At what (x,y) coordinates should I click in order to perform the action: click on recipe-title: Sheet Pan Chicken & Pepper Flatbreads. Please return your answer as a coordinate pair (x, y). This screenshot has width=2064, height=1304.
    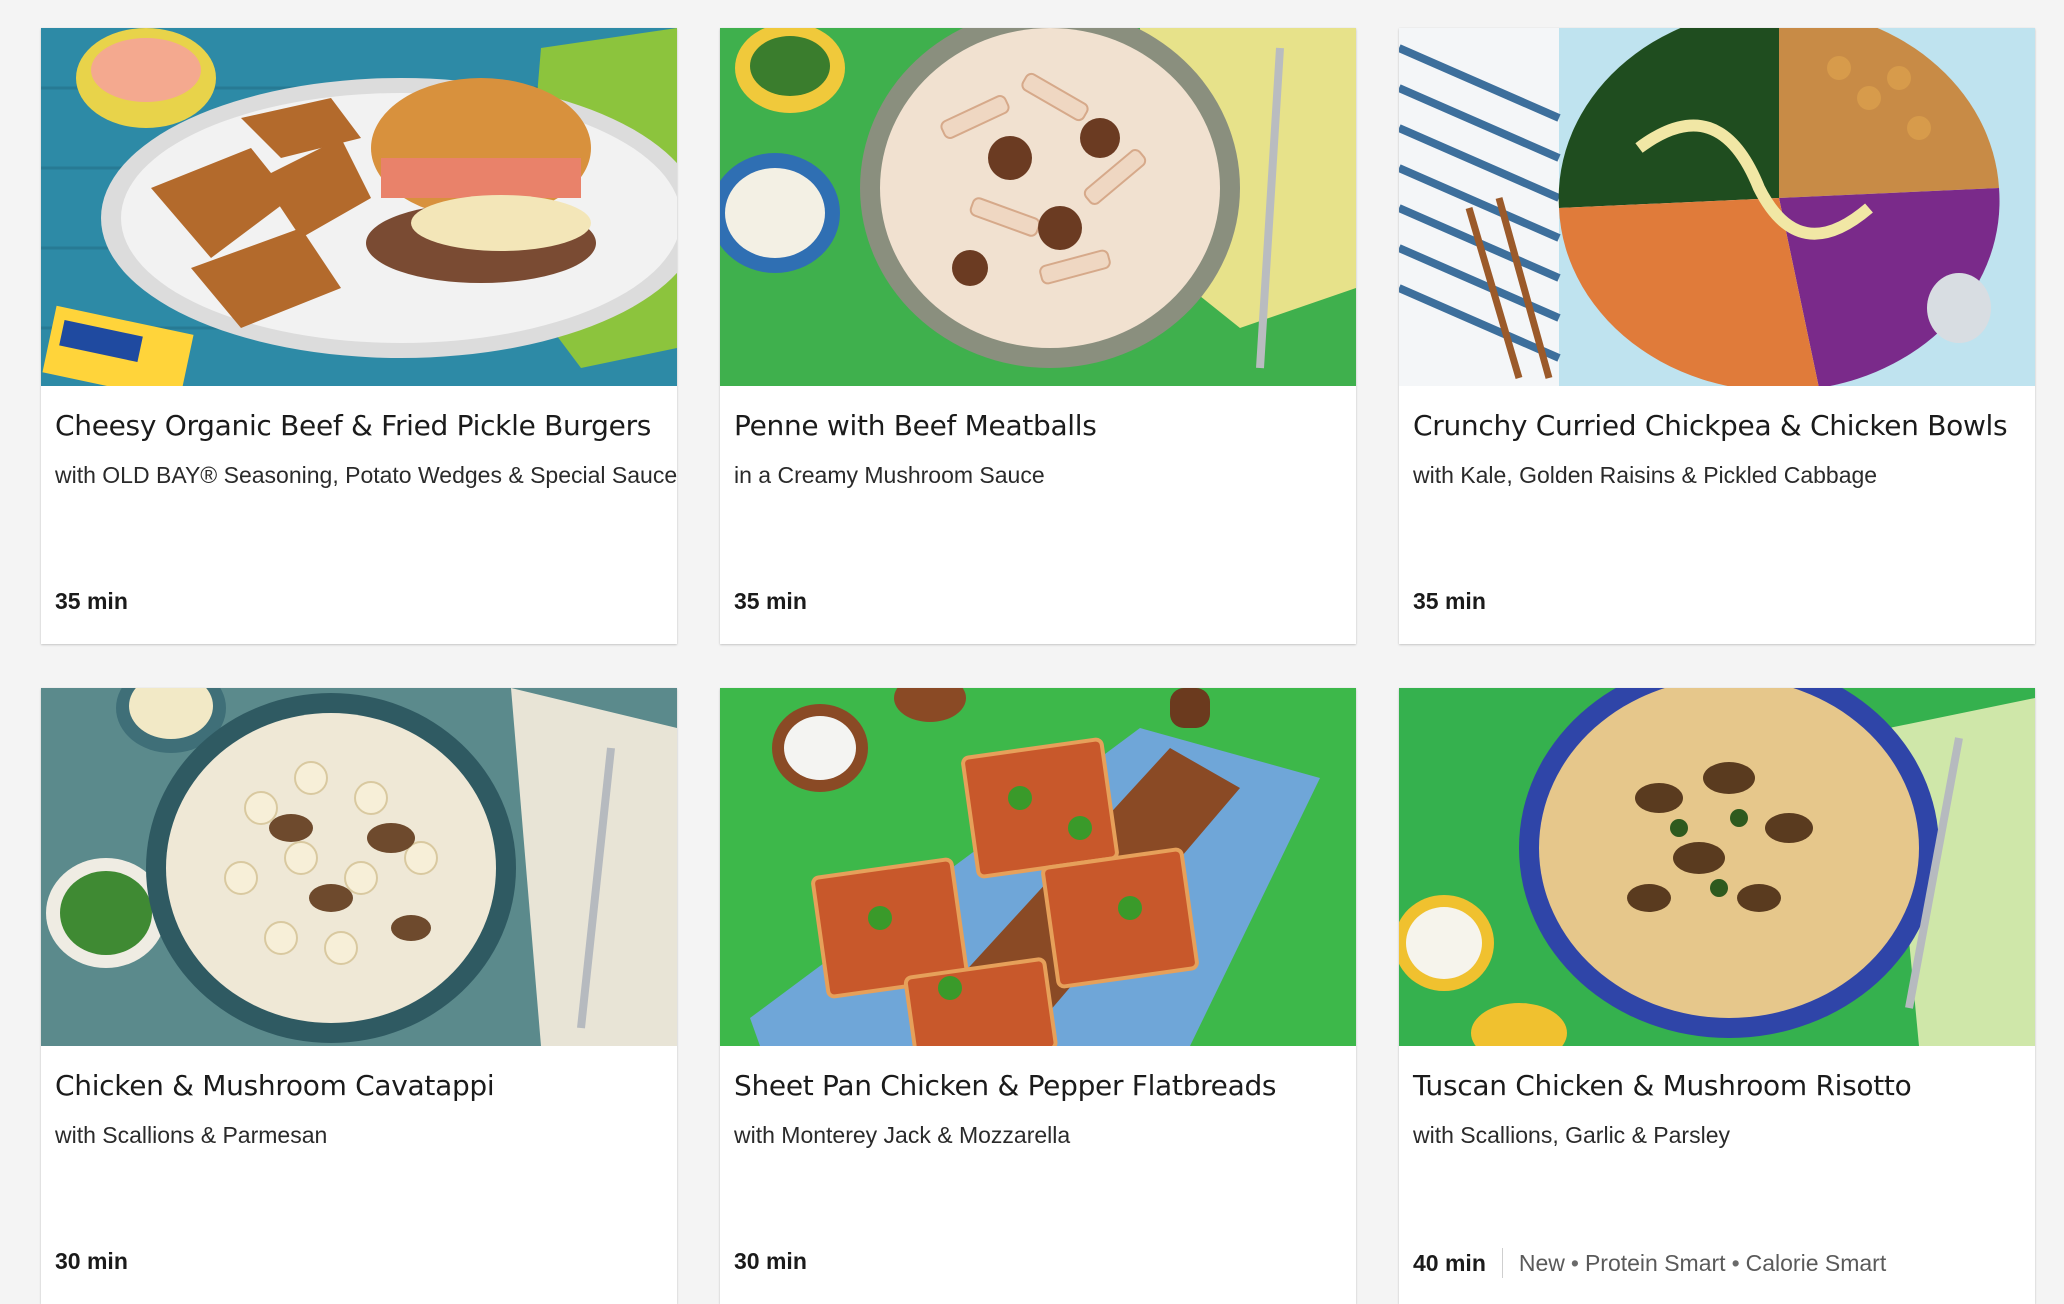
    Looking at the image, I should click on (1039, 1085).